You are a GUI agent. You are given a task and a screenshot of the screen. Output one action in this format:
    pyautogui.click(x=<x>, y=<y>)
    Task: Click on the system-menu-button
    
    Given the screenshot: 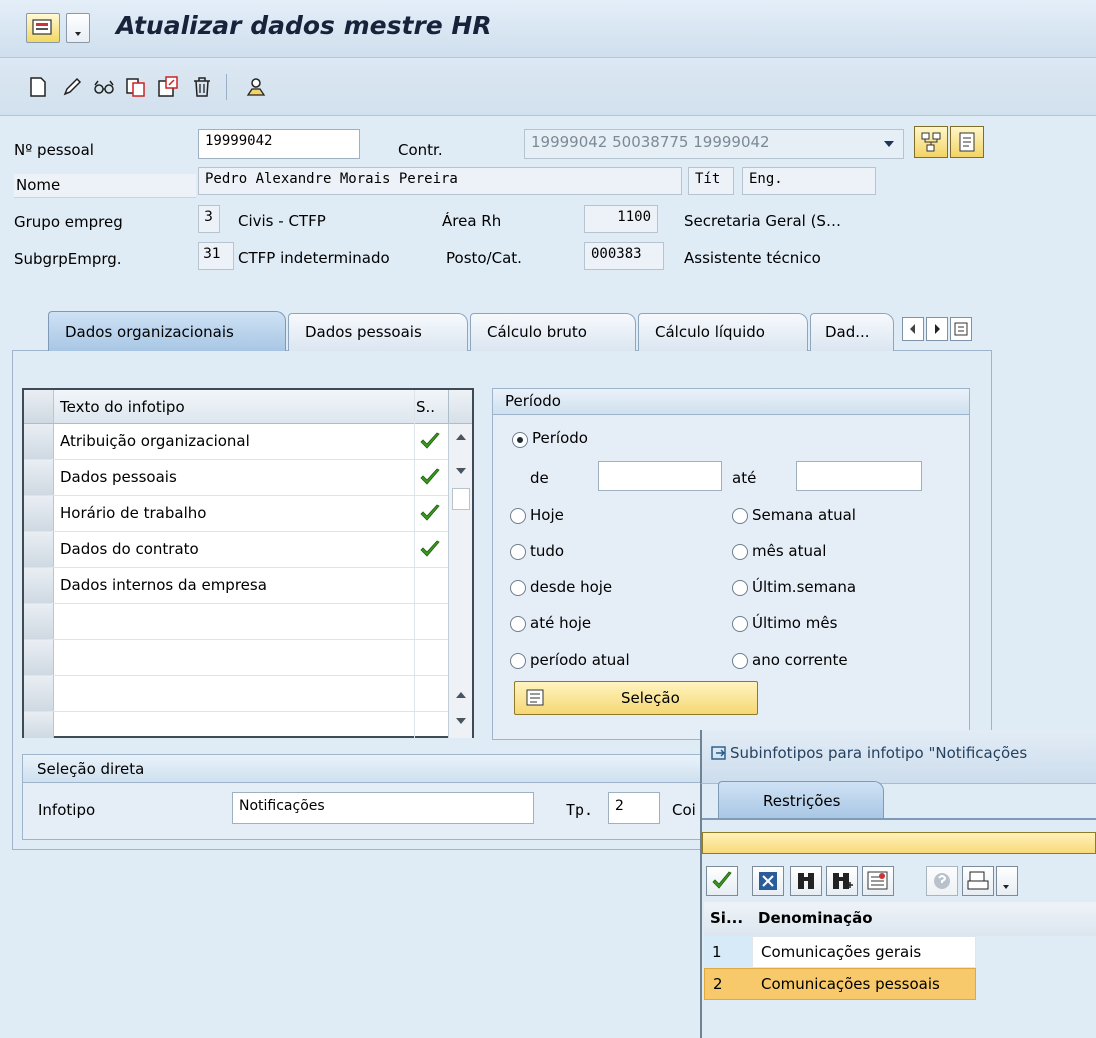 What is the action you would take?
    pyautogui.click(x=43, y=28)
    